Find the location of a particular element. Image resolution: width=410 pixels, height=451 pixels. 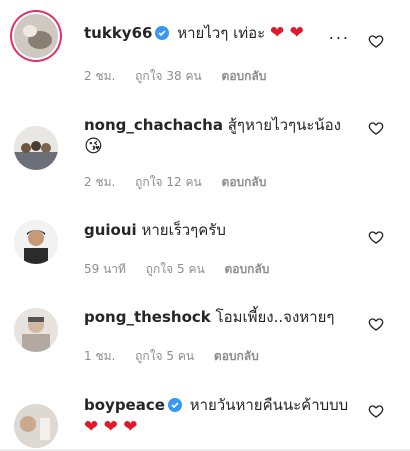

comment-text: tukky66 หายไวๆ เท่อะ ❤ ❤ is located at coordinates (219, 33).